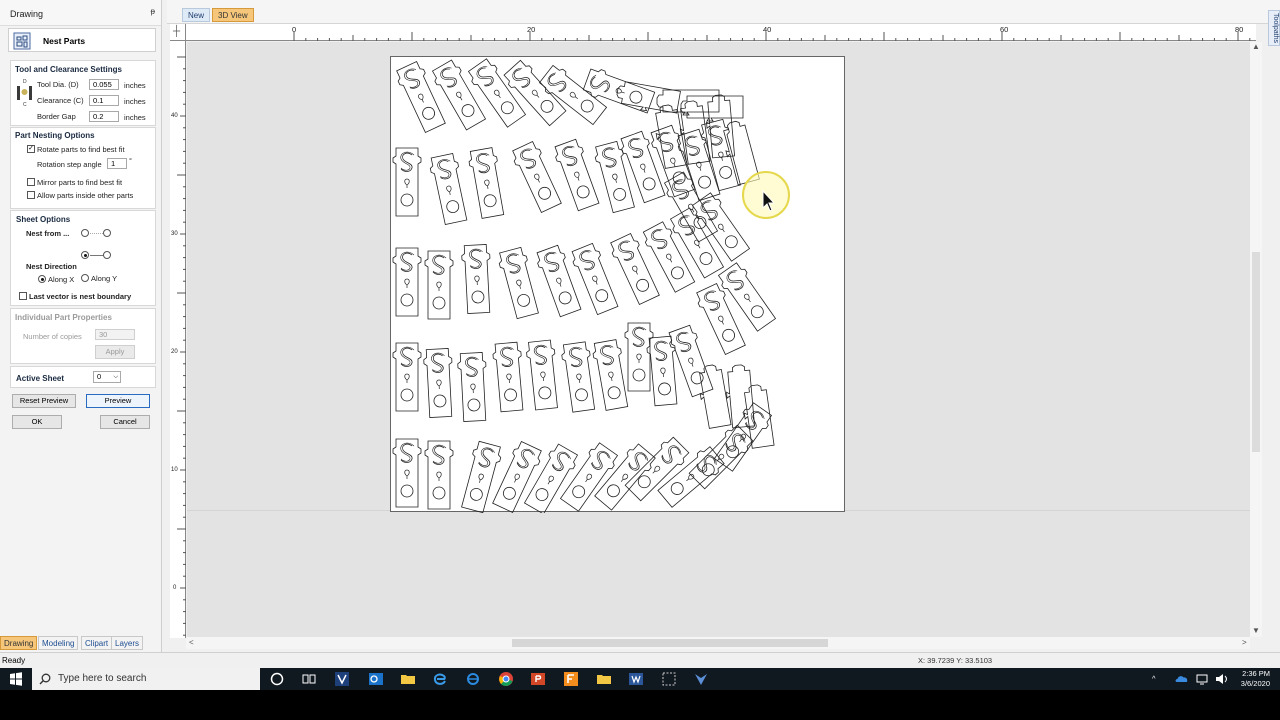 The width and height of the screenshot is (1280, 720). I want to click on ruler-corner: ┼, so click(178, 32).